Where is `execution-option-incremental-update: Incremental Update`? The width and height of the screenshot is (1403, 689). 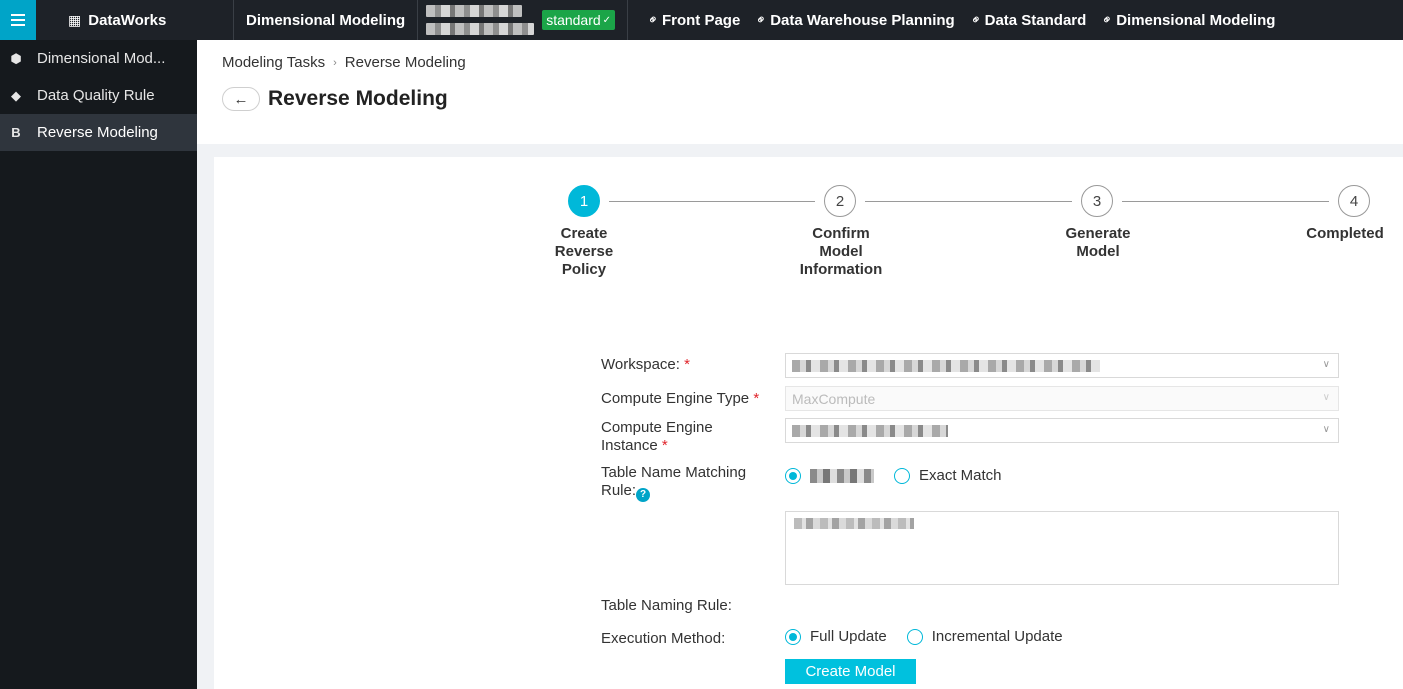
execution-option-incremental-update: Incremental Update is located at coordinates (984, 636).